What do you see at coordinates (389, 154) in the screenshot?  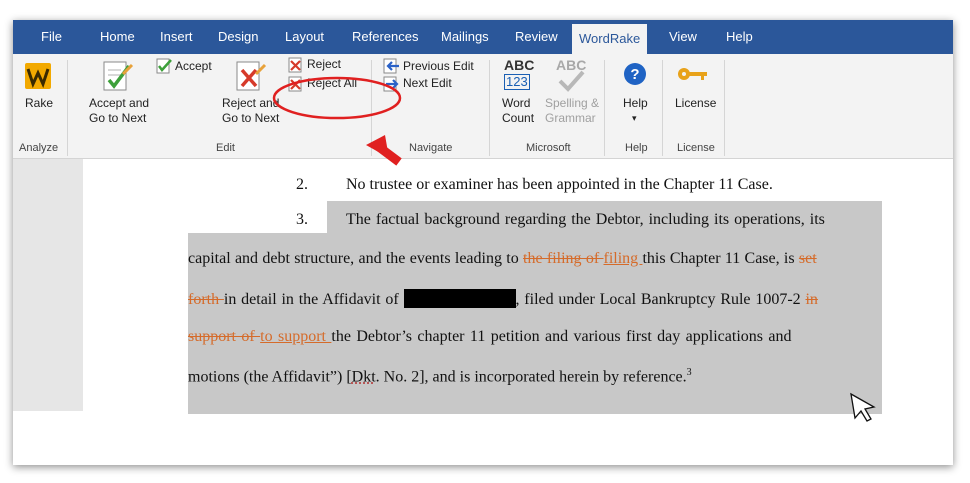 I see `annotation-arrow-shaft` at bounding box center [389, 154].